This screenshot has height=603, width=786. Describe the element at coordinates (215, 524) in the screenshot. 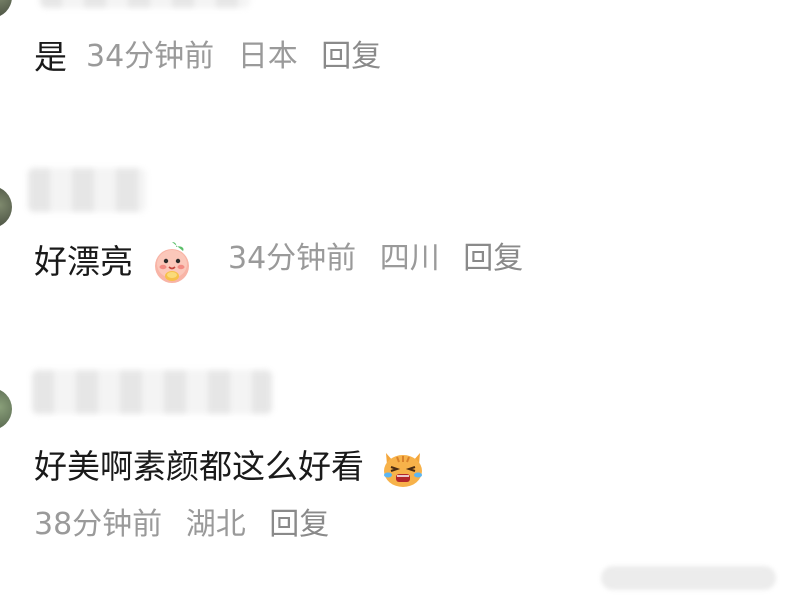

I see `comment-location: 湖北` at that location.